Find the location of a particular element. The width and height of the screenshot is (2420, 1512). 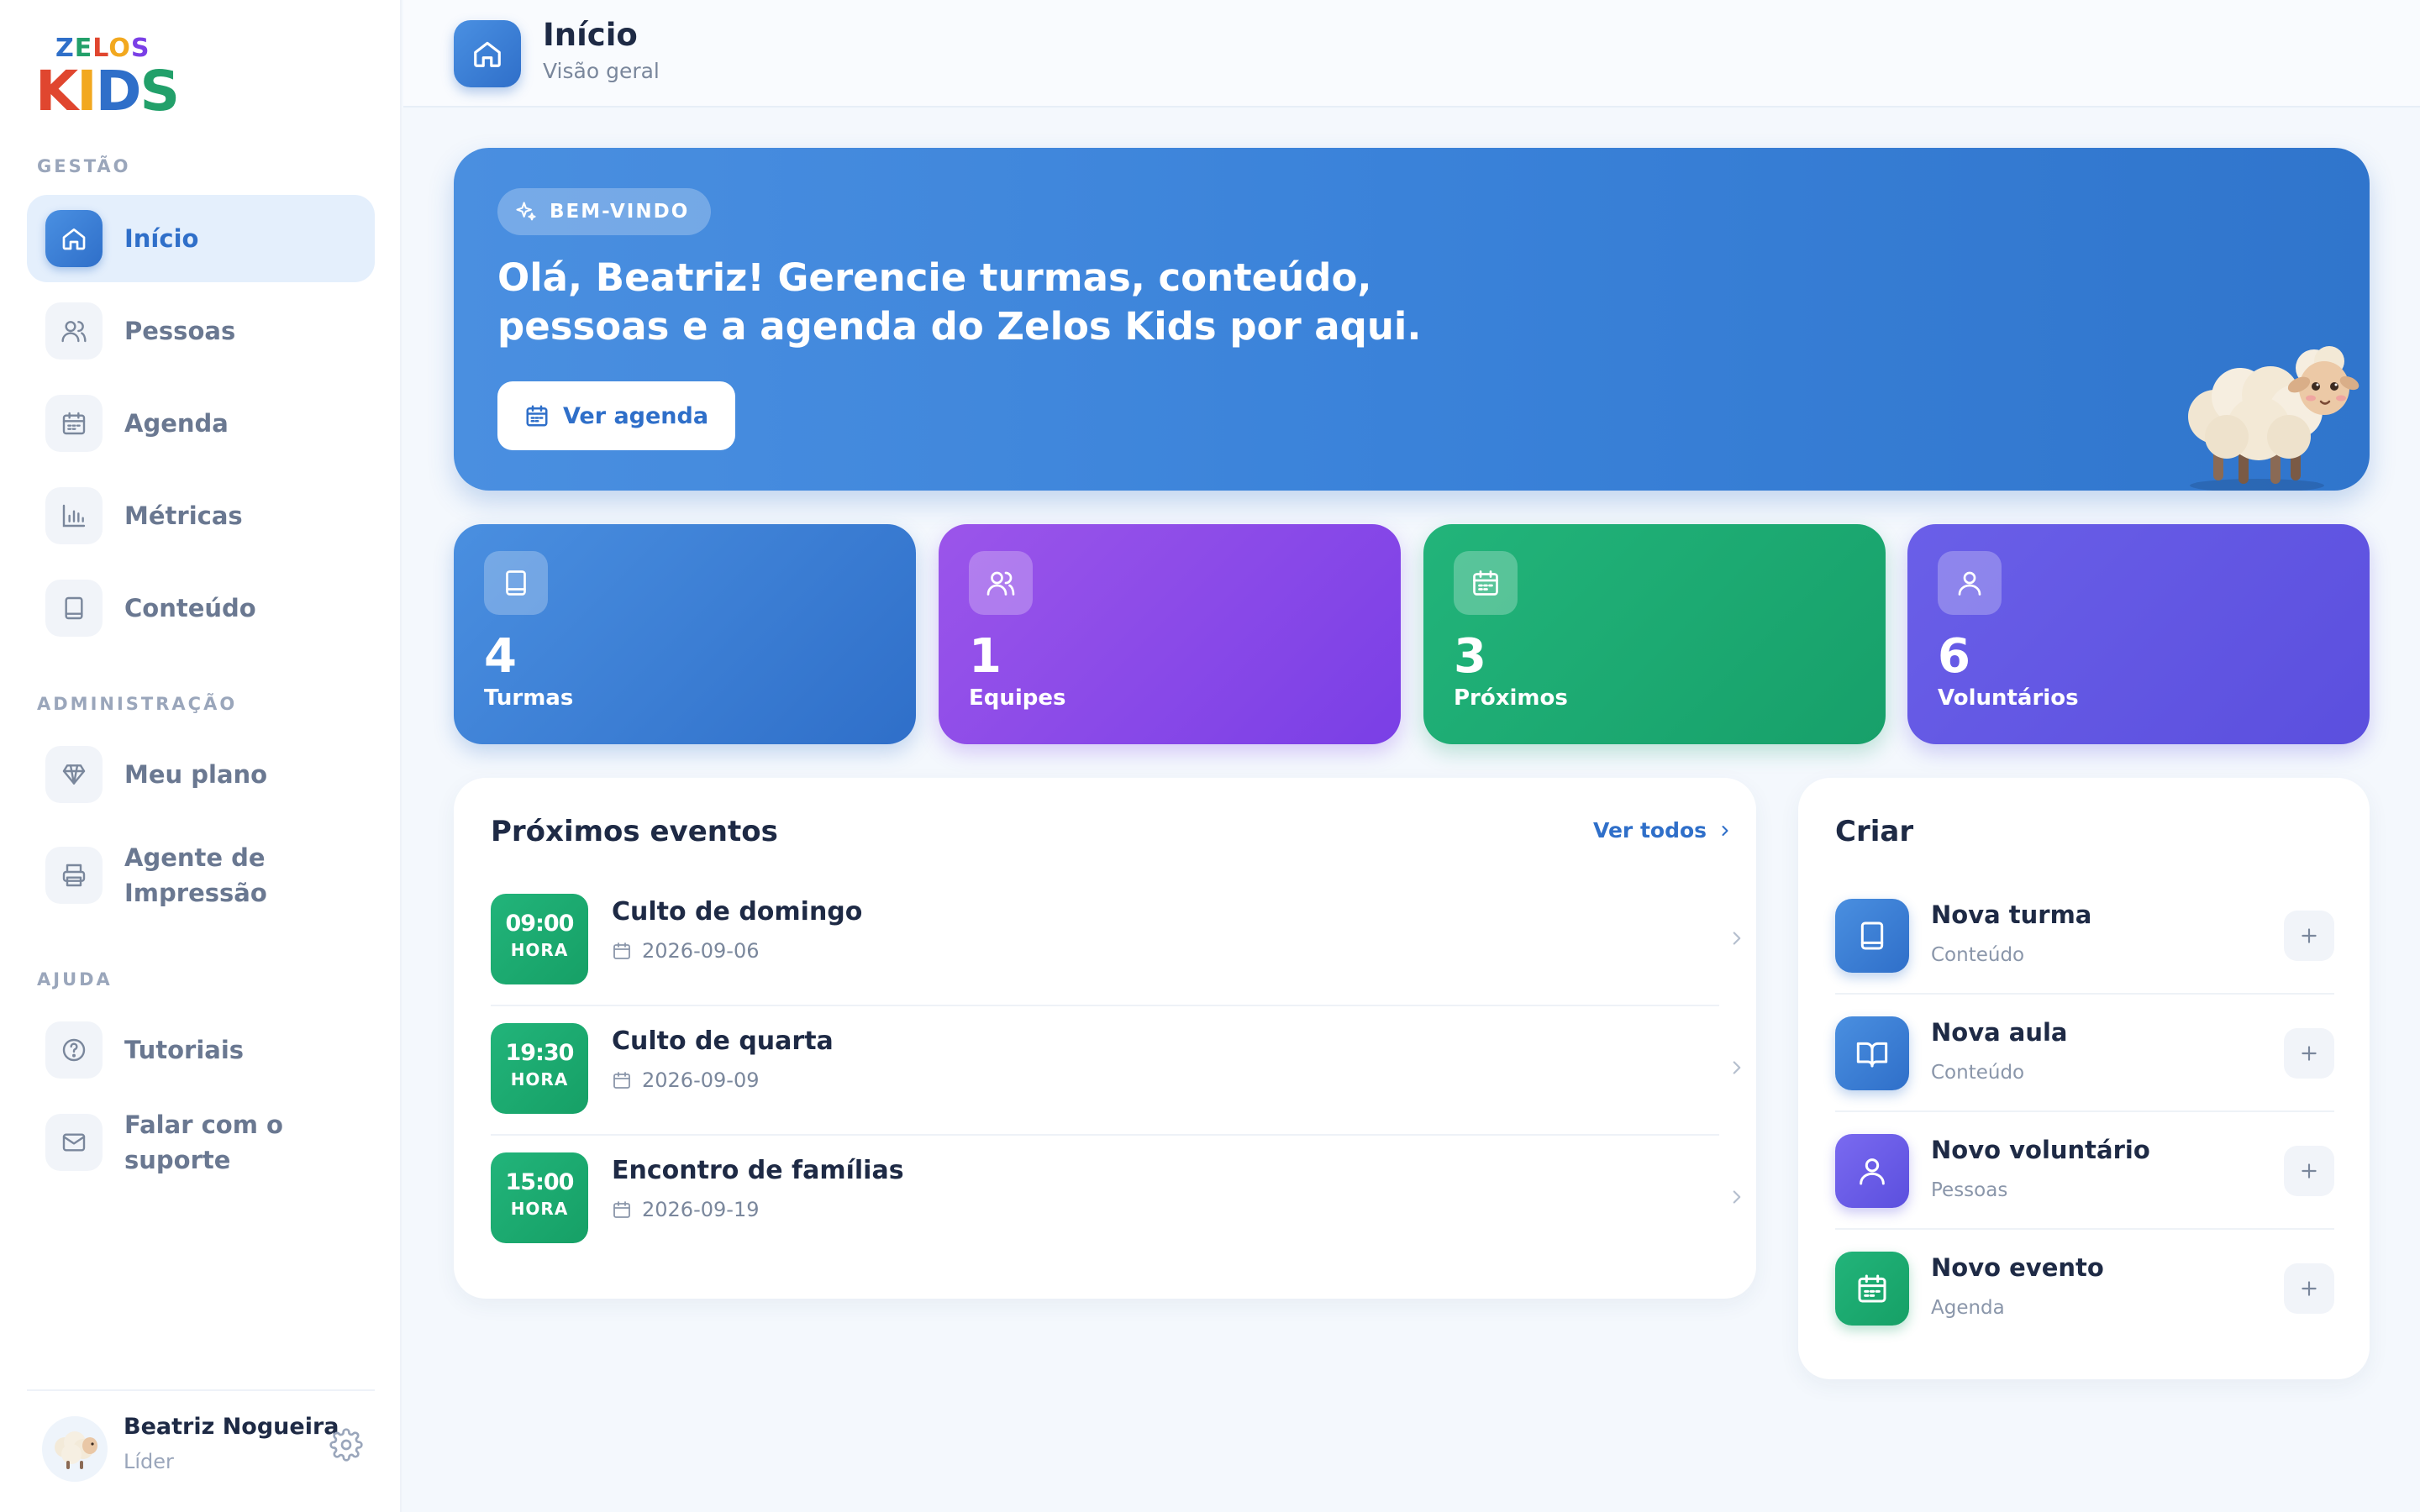

stat-value: 1 is located at coordinates (986, 656).